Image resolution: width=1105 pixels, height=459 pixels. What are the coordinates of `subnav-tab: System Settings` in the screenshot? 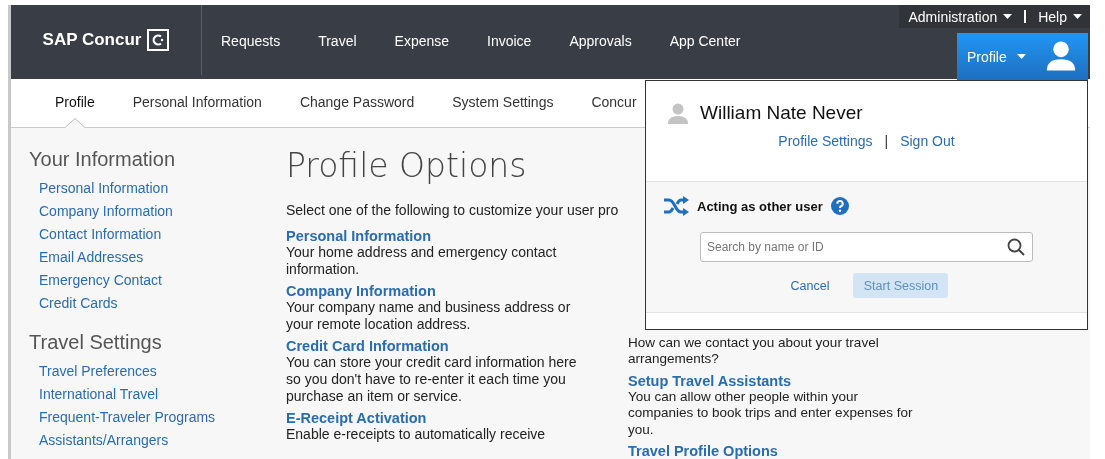 It's located at (503, 102).